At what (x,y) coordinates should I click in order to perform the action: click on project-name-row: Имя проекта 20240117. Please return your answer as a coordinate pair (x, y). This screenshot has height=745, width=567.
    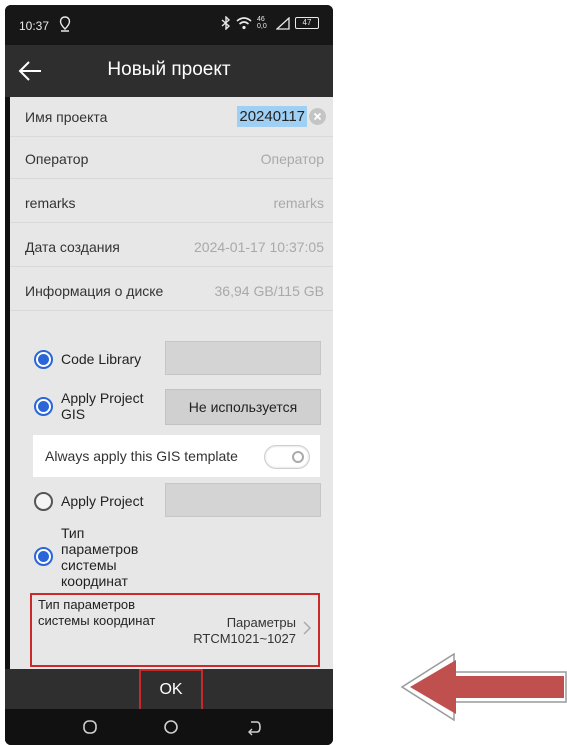
    Looking at the image, I should click on (171, 117).